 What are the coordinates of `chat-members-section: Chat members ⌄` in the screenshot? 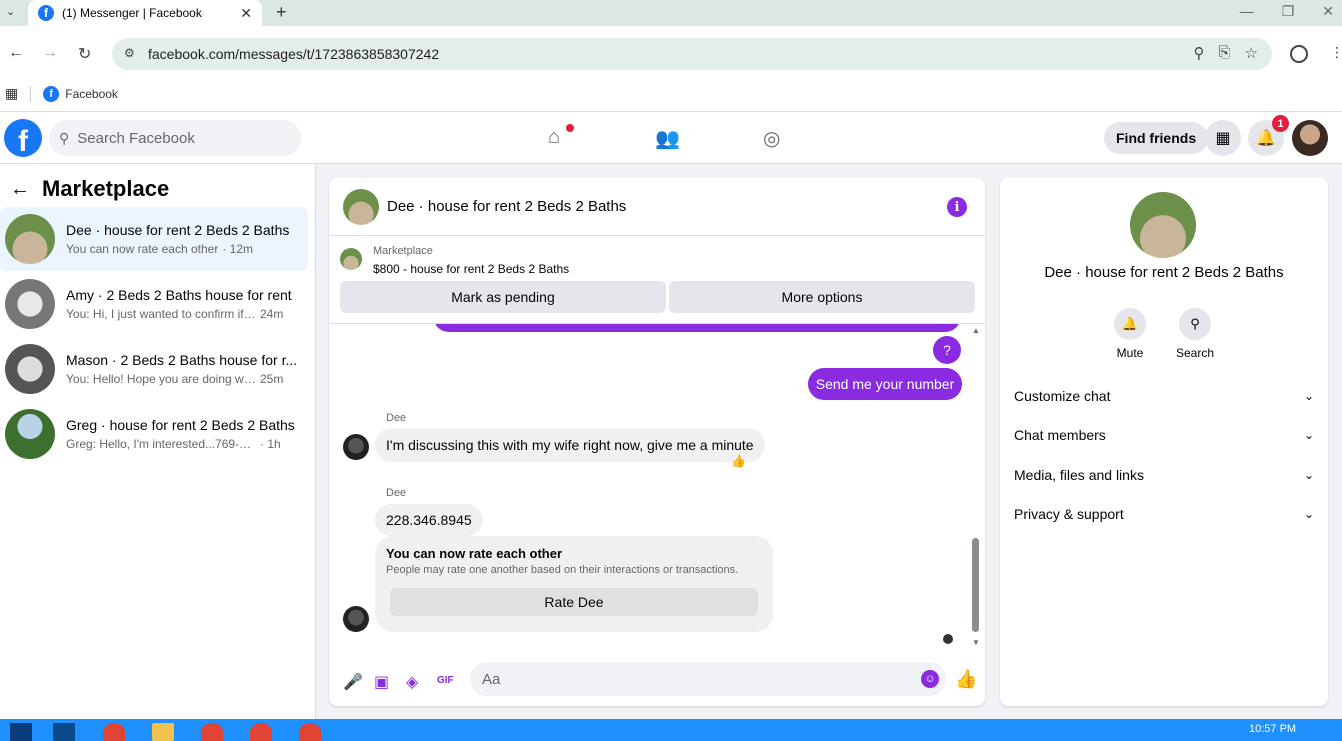 It's located at (1164, 435).